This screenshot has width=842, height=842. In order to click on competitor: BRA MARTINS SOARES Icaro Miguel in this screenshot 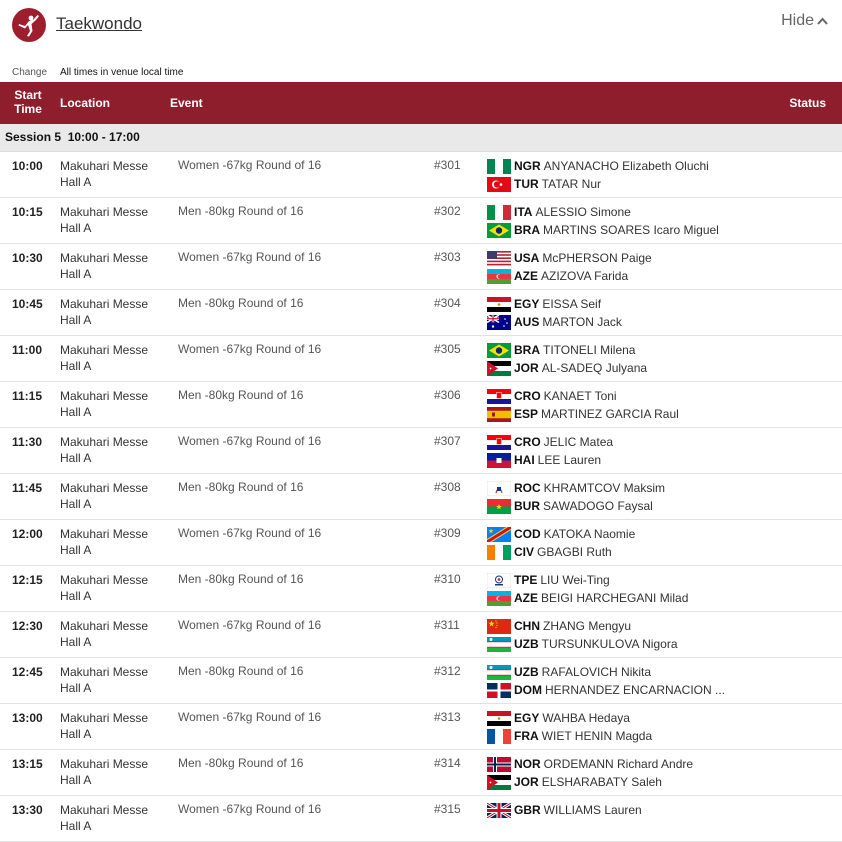, I will do `click(603, 230)`.